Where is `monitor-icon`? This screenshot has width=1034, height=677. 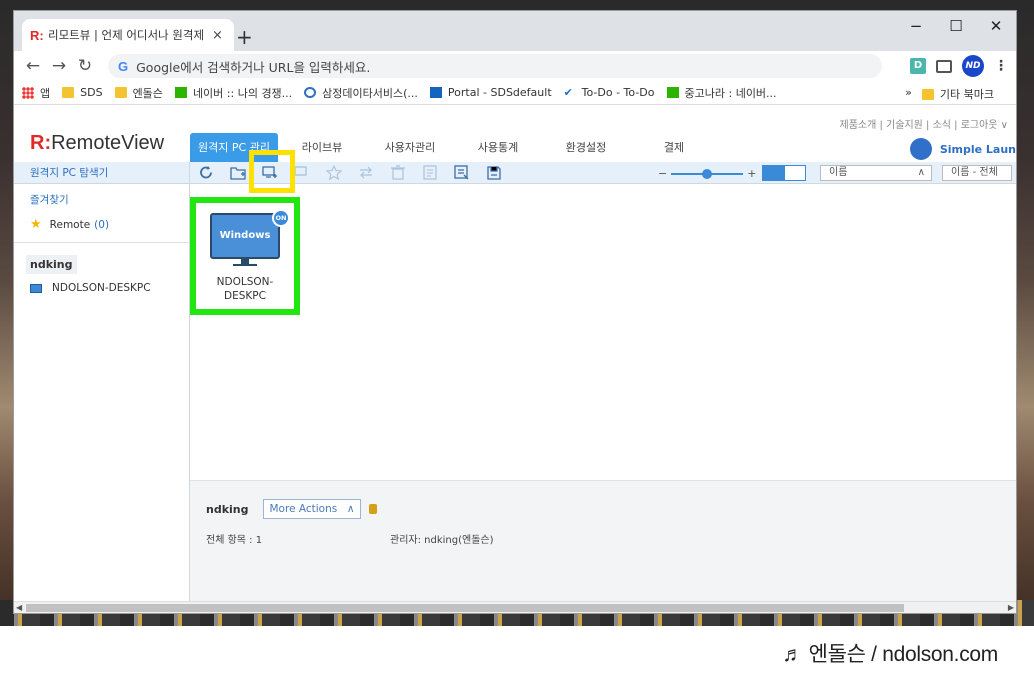 monitor-icon is located at coordinates (36, 288).